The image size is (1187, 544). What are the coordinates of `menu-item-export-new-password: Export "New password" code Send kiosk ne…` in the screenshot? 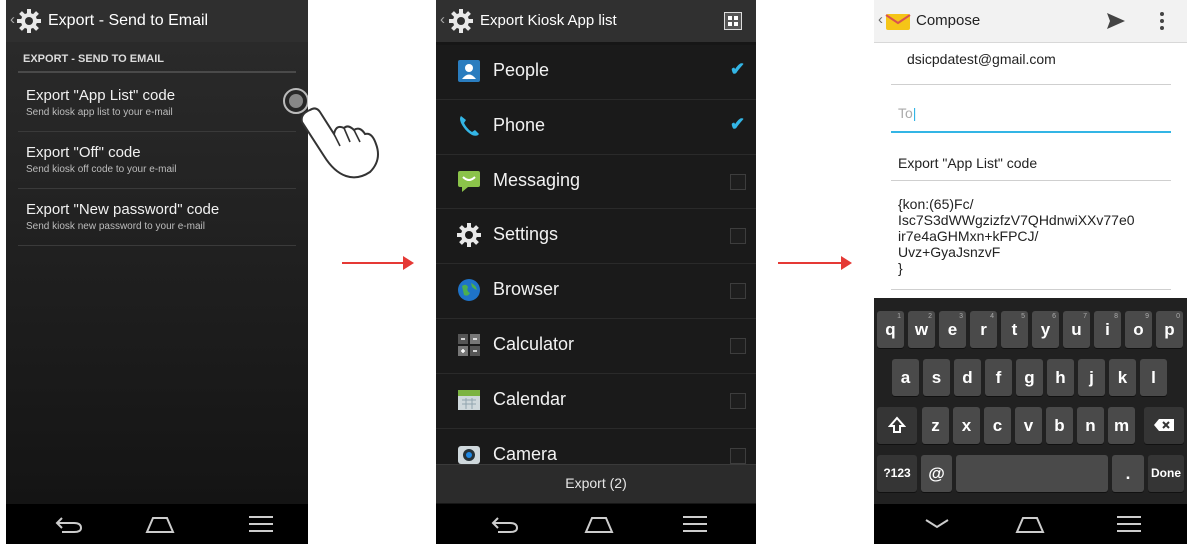 It's located at (157, 217).